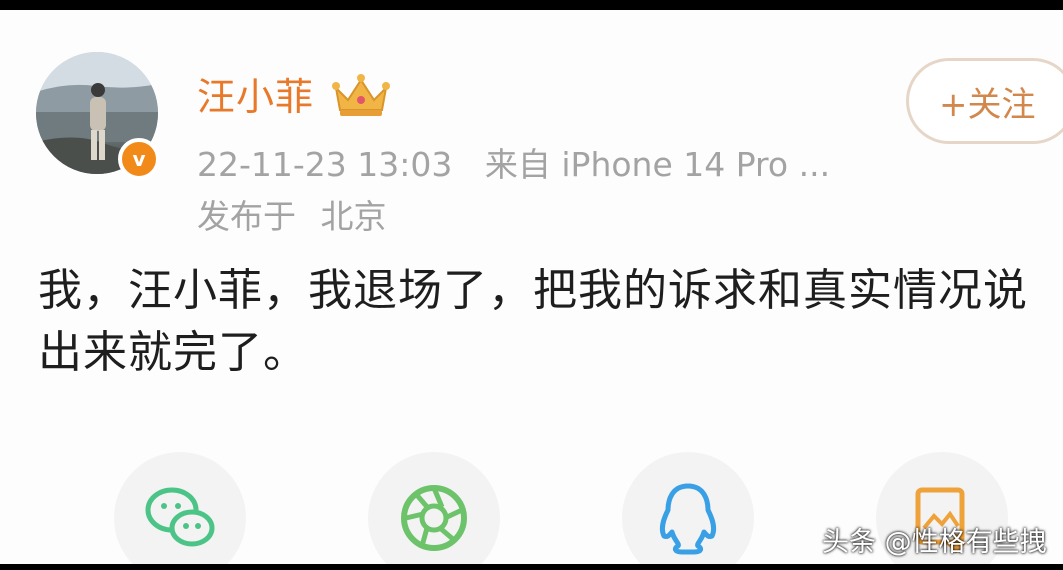 This screenshot has height=570, width=1063. Describe the element at coordinates (173, 352) in the screenshot. I see `post-text-line: 出来就完了。` at that location.